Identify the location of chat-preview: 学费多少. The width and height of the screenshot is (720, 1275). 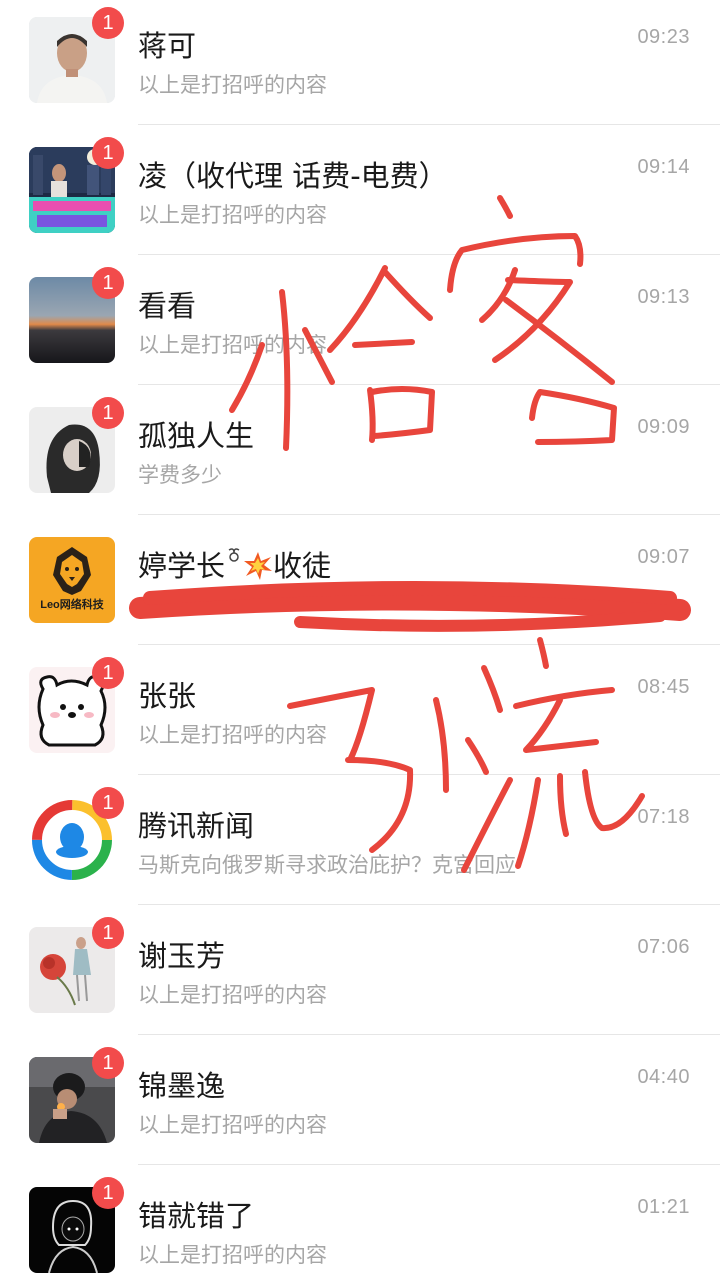
(180, 475).